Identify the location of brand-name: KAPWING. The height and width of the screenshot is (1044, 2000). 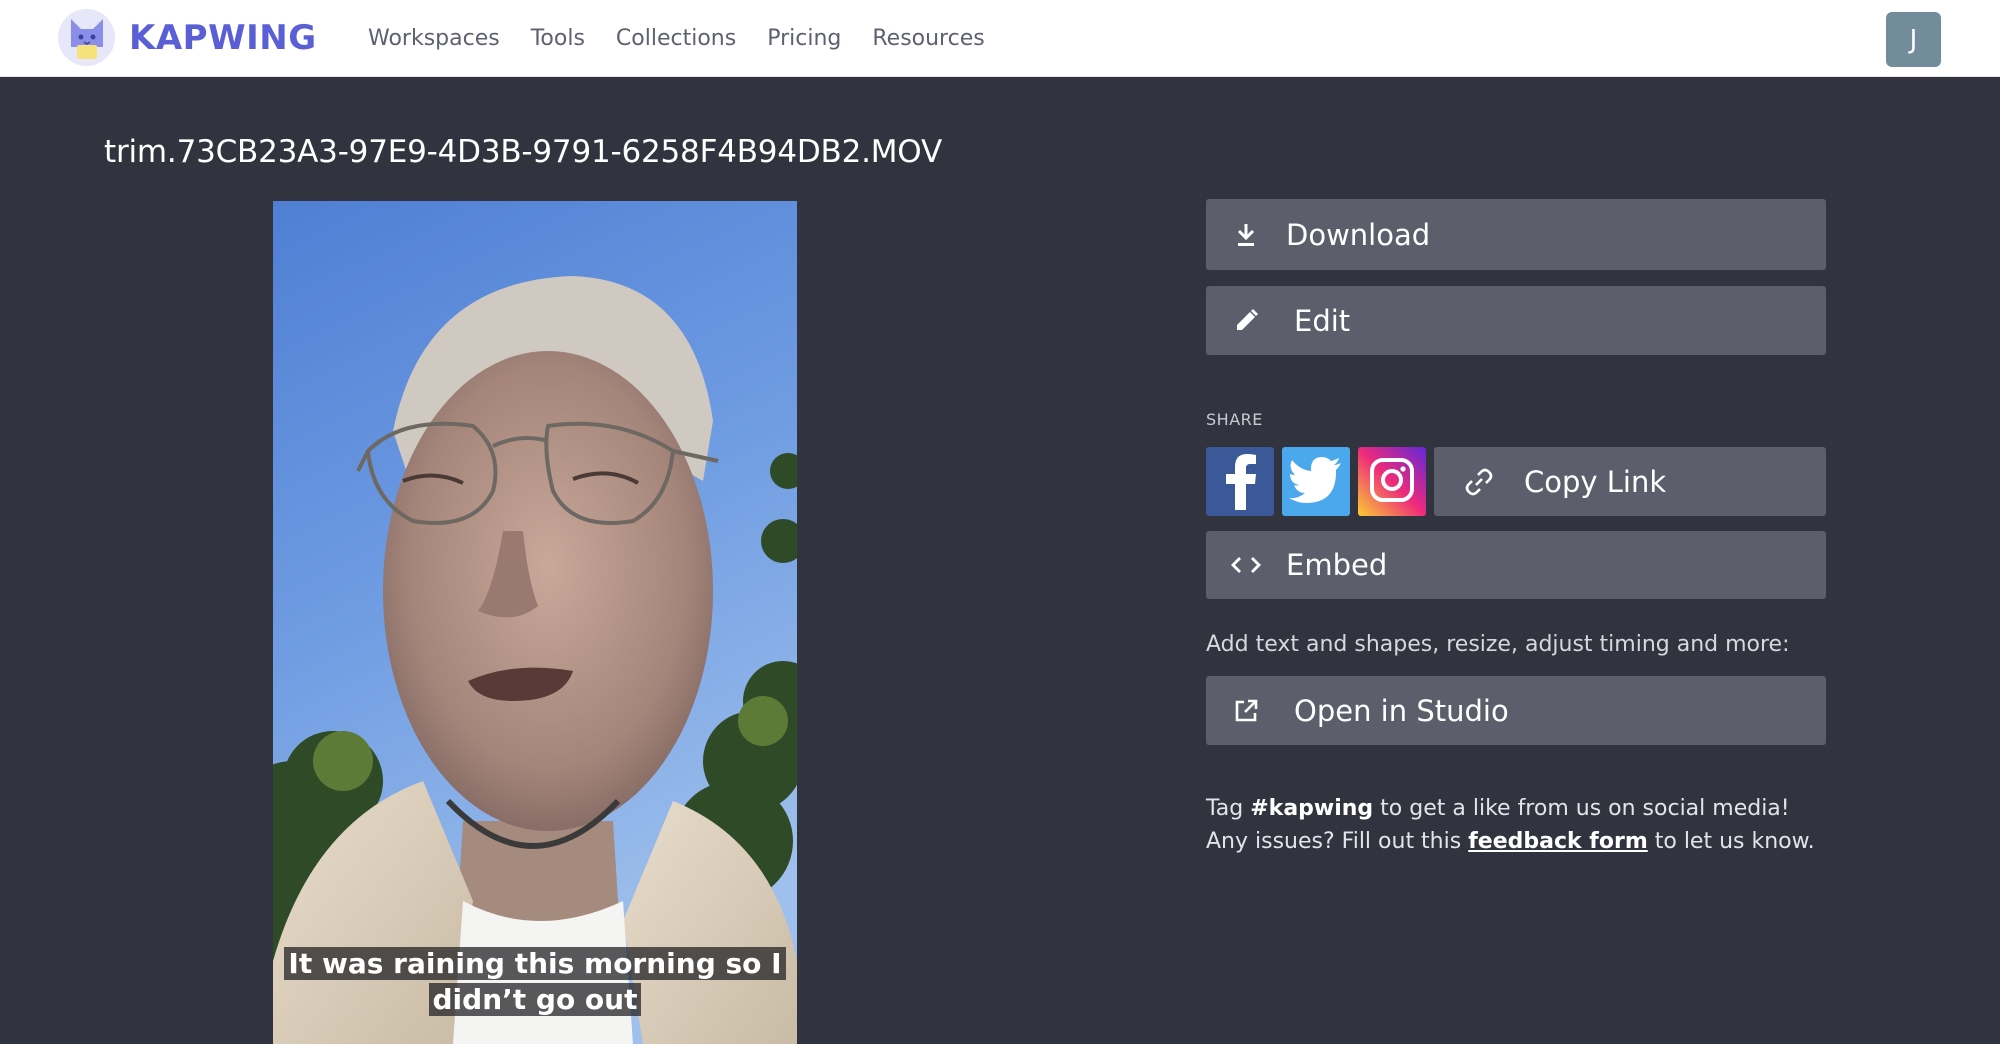
(223, 37).